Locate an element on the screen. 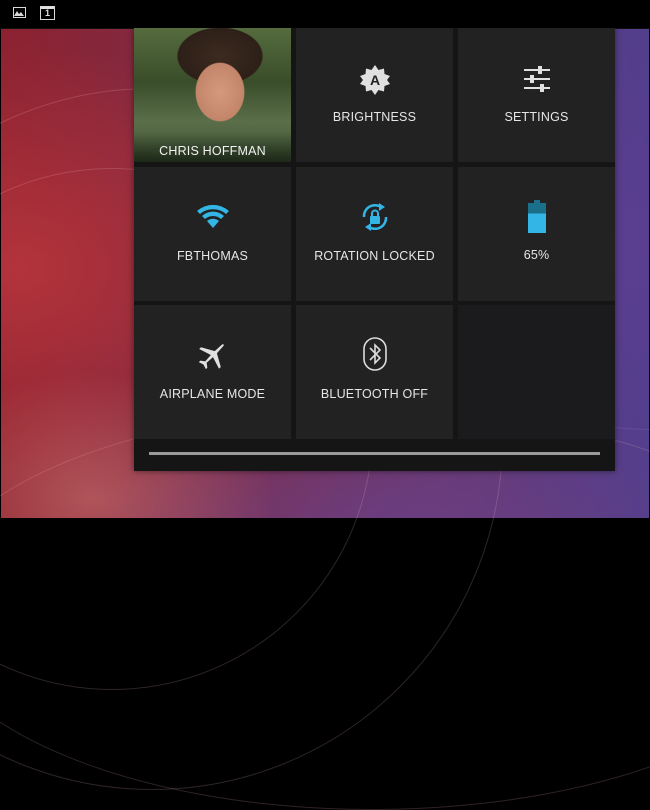 This screenshot has height=810, width=650. notification-count-icon: 1 is located at coordinates (47, 13).